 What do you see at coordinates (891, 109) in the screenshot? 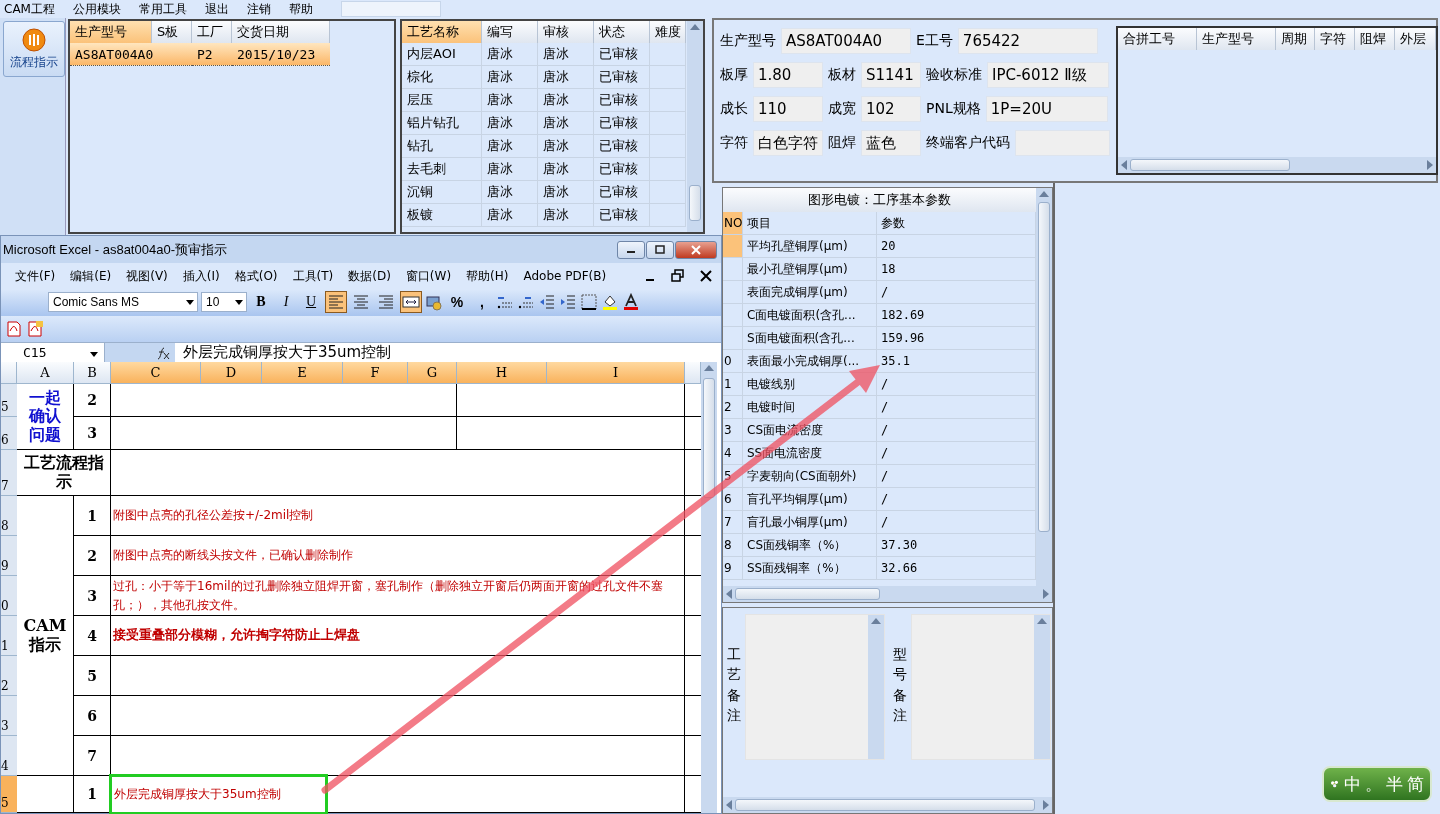
I see `text-field: 102` at bounding box center [891, 109].